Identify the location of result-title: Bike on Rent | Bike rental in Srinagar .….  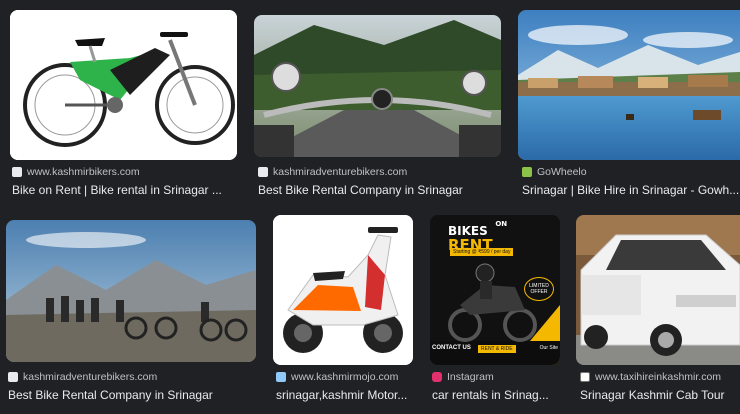
(125, 190).